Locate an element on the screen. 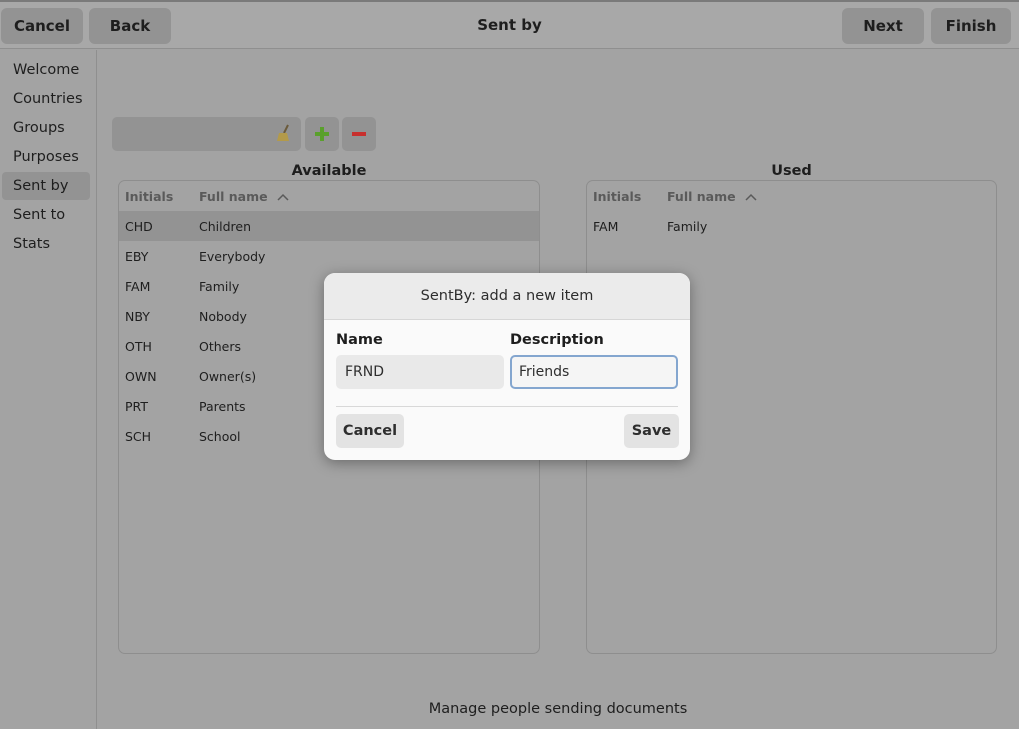  sidebar-item-sent-to: Sent to is located at coordinates (46, 215).